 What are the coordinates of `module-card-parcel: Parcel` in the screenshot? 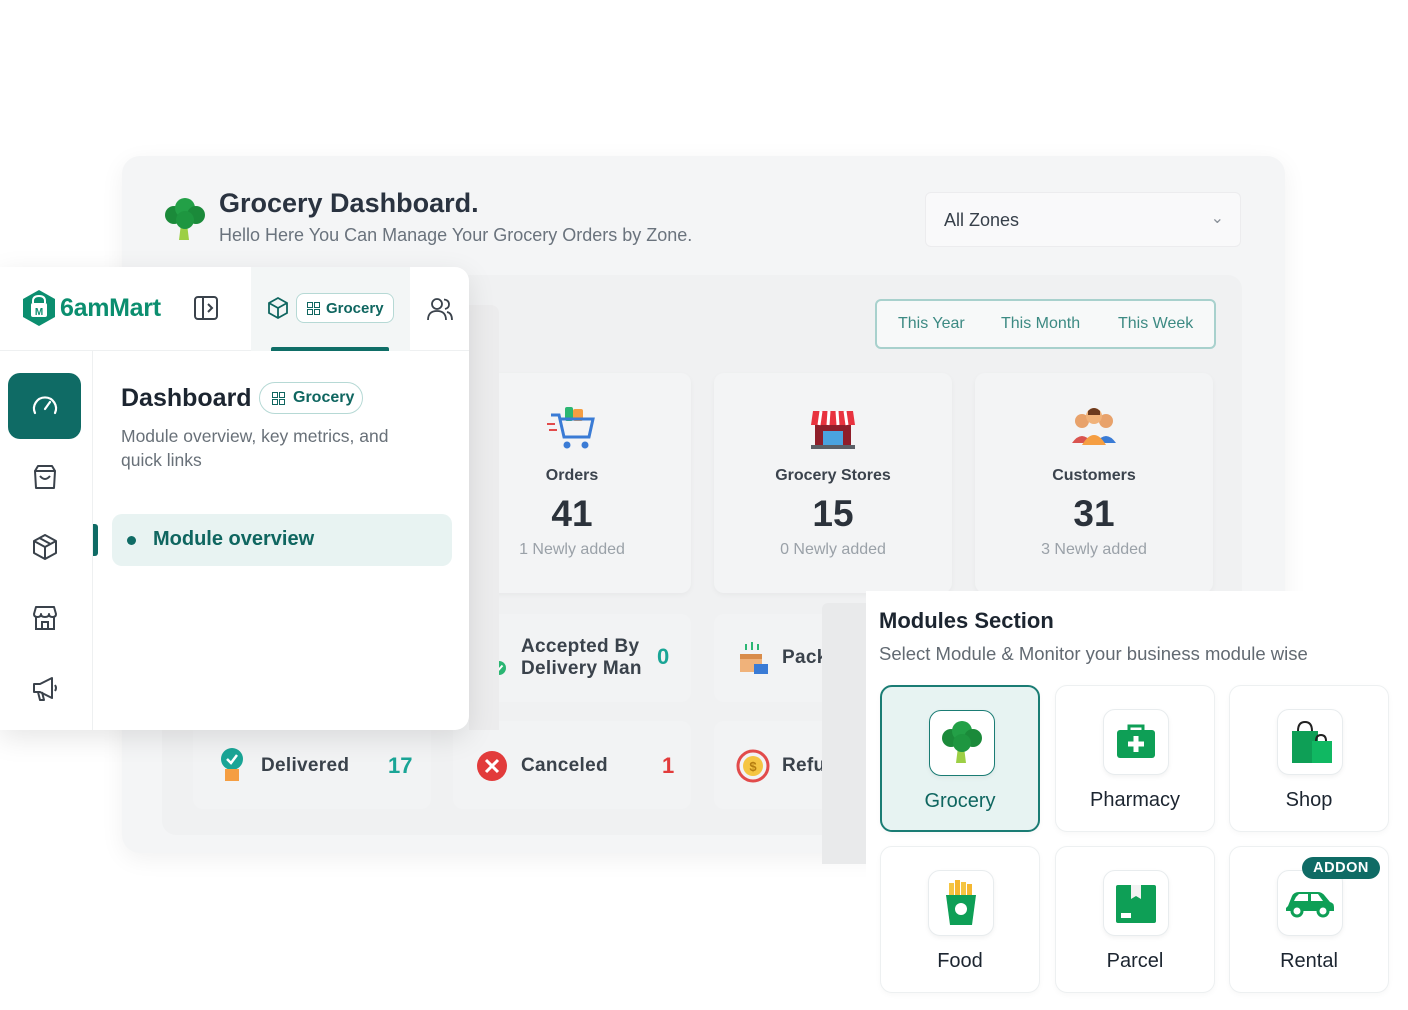 It's located at (1135, 919).